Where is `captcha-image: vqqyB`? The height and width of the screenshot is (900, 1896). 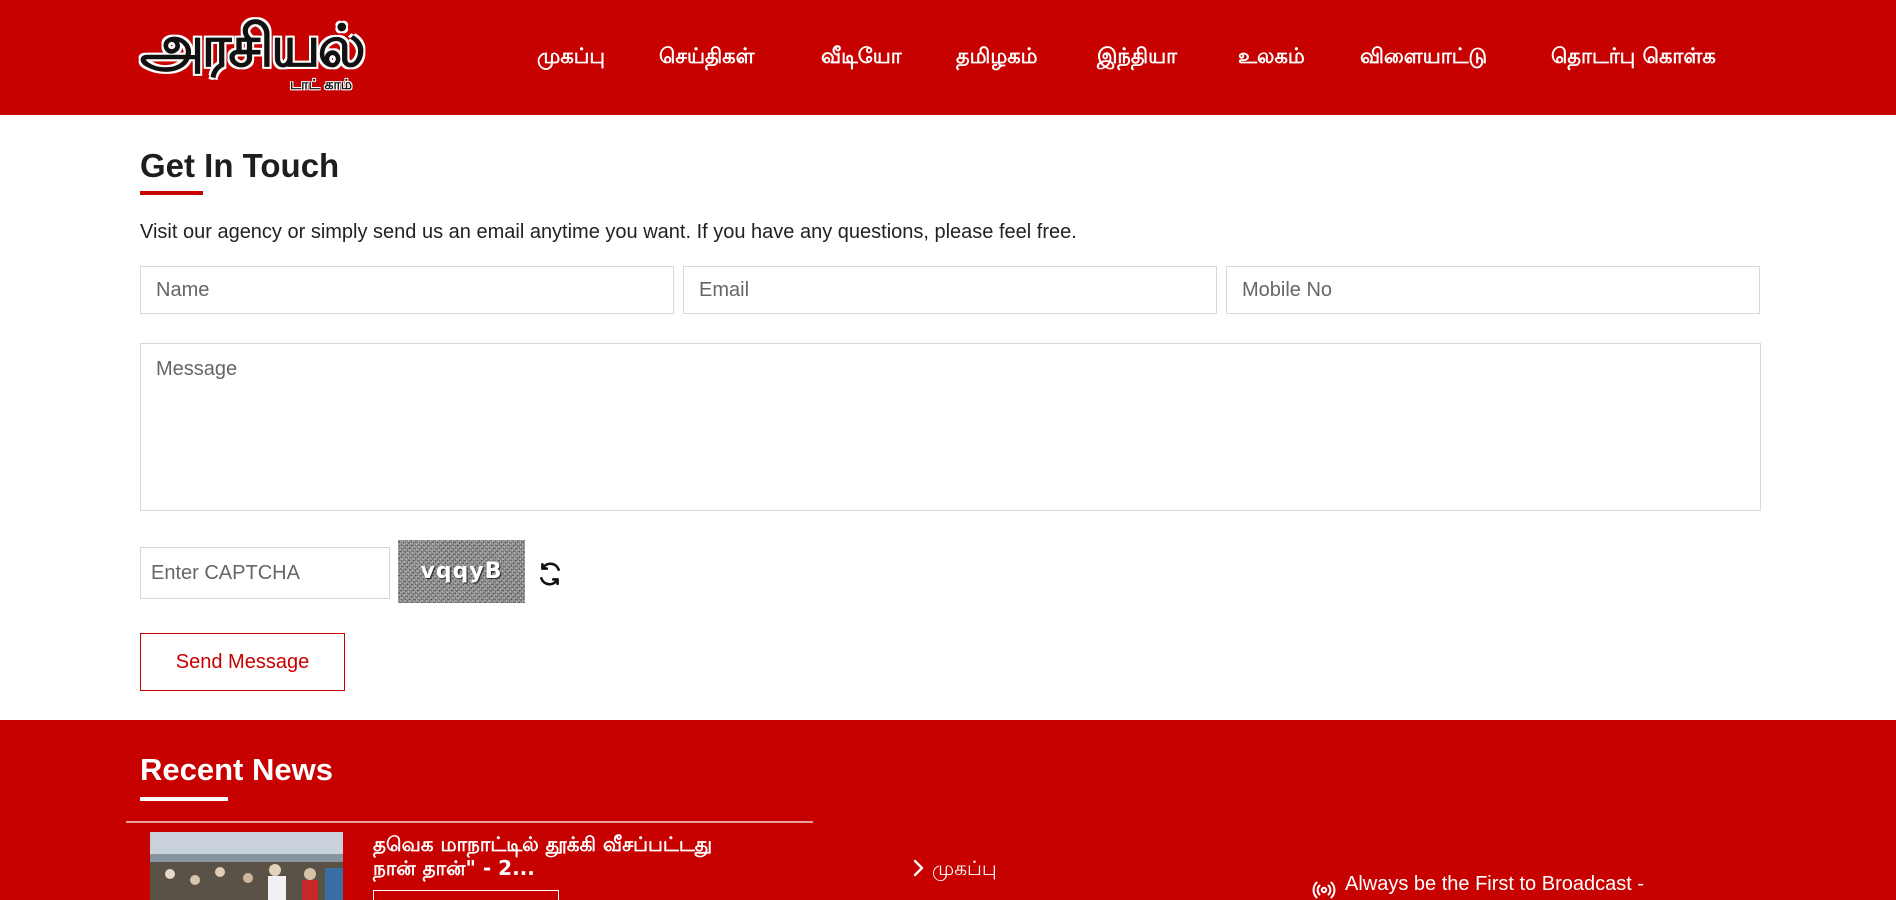
captcha-image: vqqyB is located at coordinates (461, 571).